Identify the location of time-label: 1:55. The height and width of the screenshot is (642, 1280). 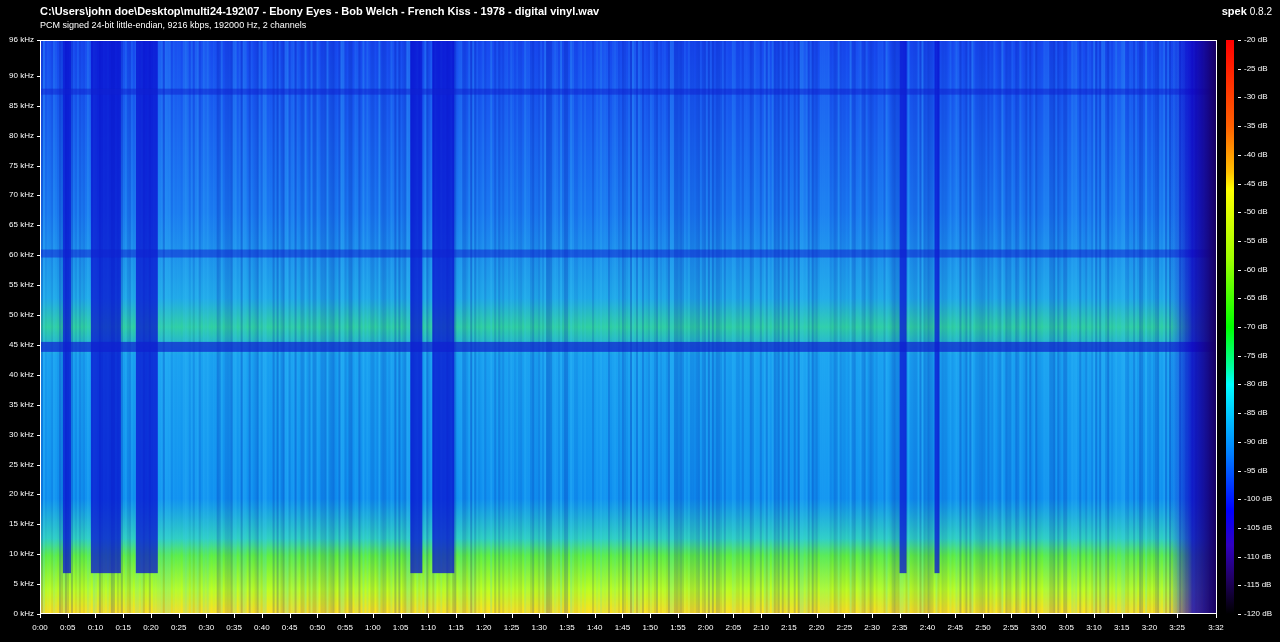
(678, 628).